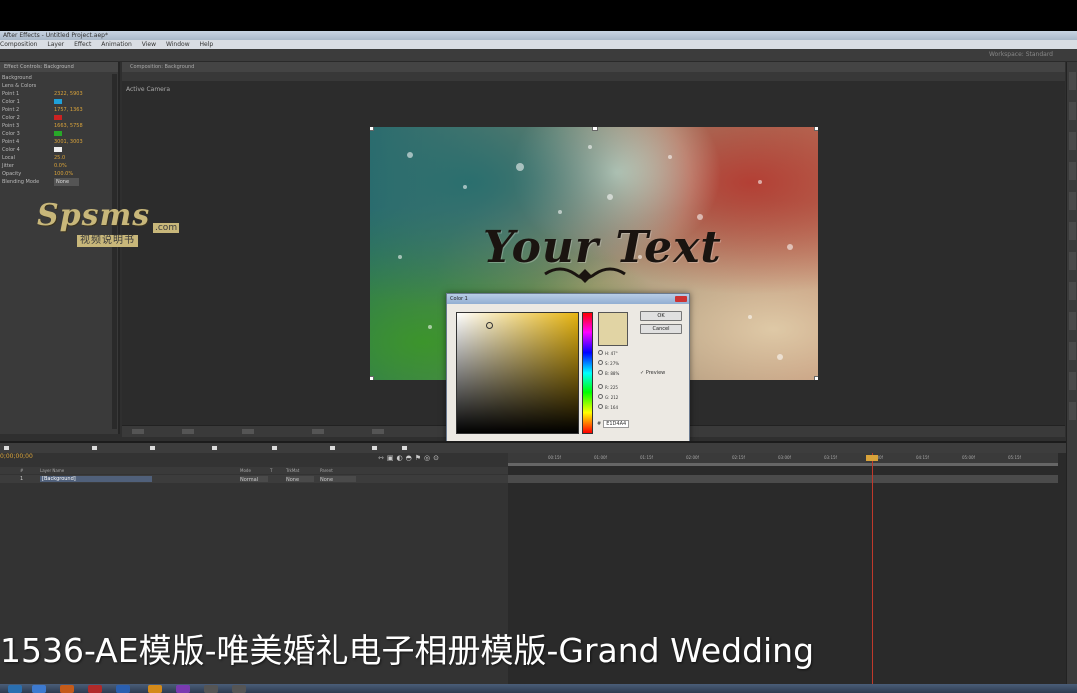 This screenshot has height=693, width=1077. I want to click on zoom-control, so click(138, 431).